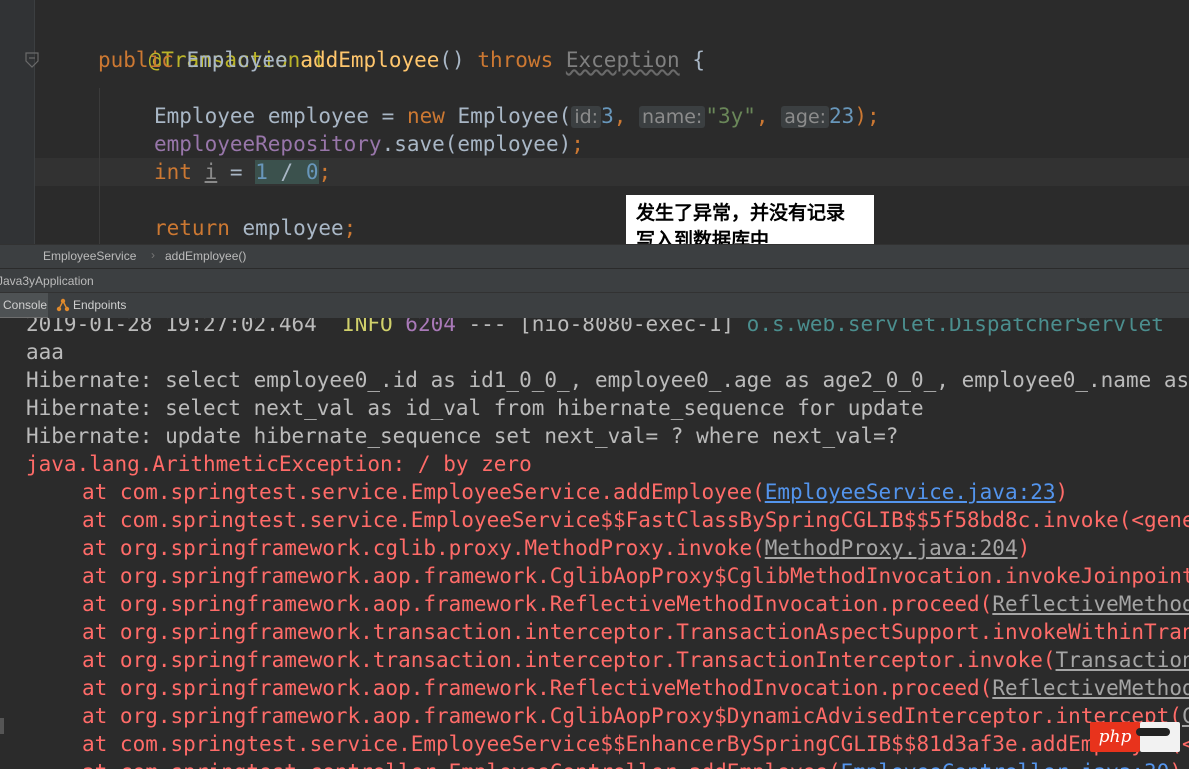  I want to click on keyword-new: new, so click(425, 116).